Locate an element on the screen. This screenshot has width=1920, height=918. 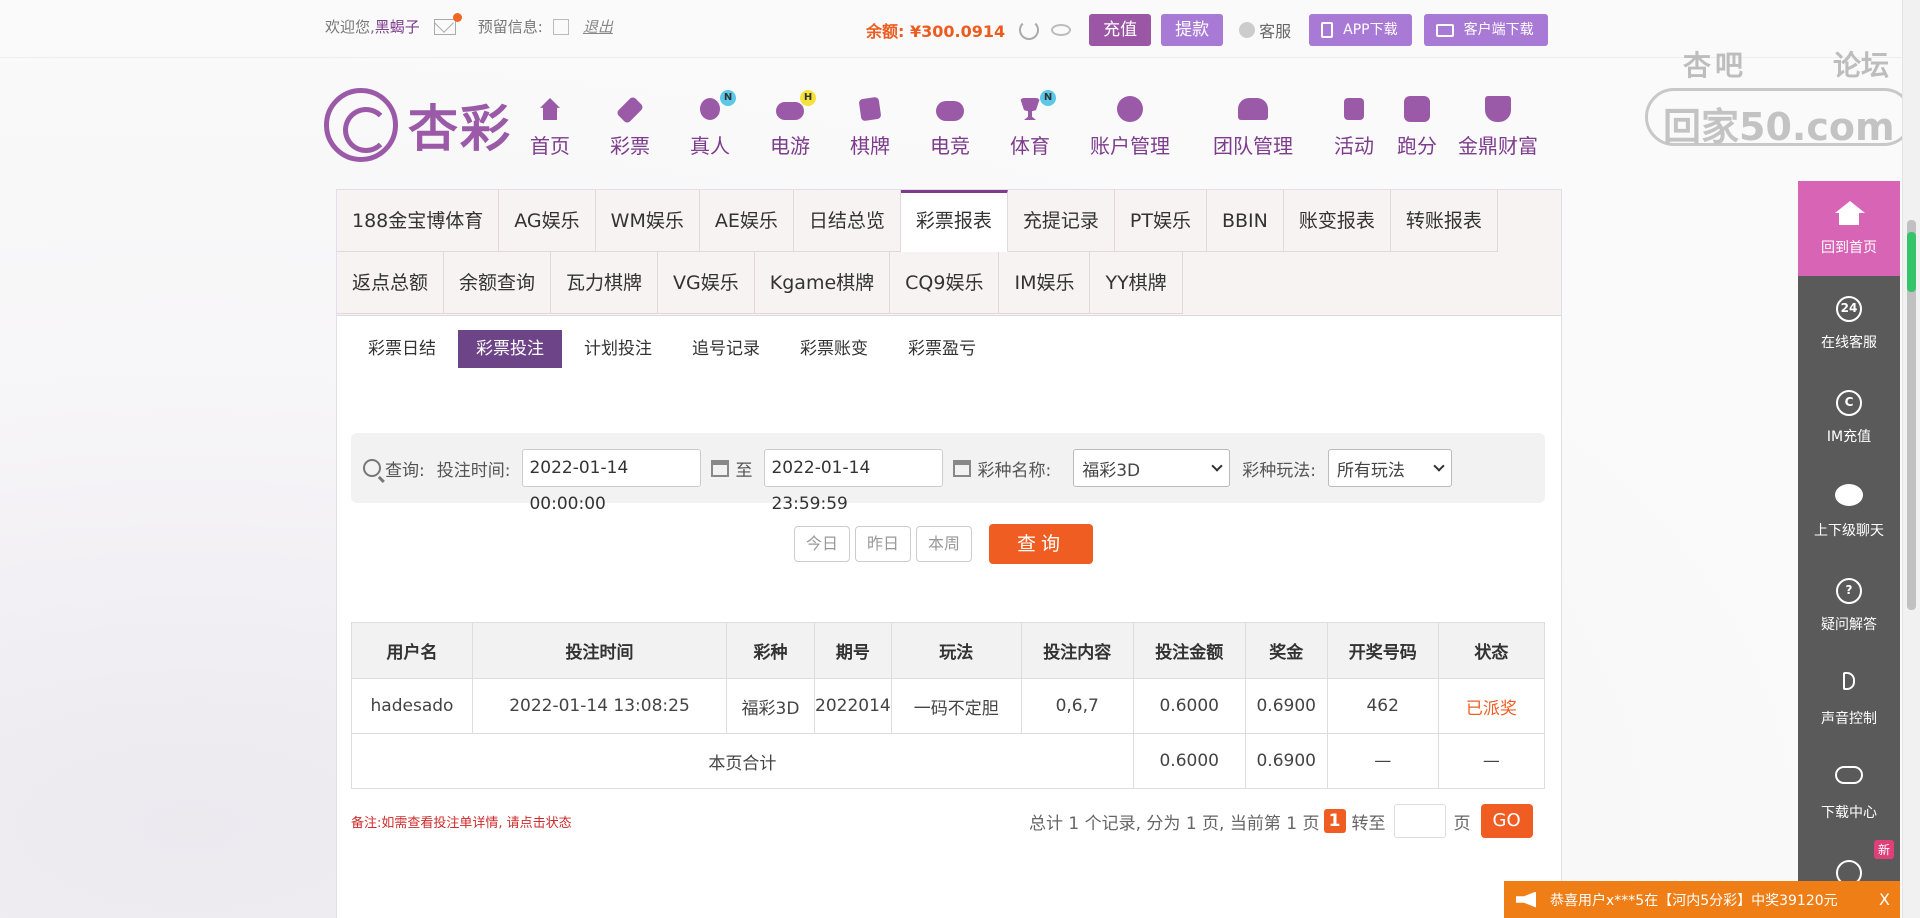
edit-icon is located at coordinates (560, 26).